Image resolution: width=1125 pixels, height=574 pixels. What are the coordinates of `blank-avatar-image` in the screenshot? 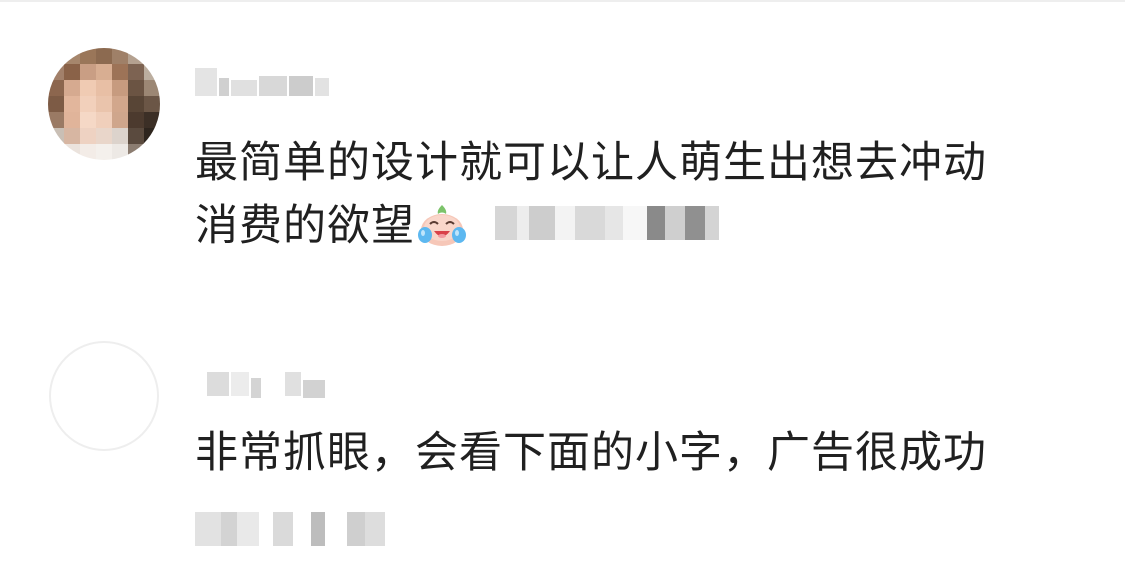 It's located at (104, 396).